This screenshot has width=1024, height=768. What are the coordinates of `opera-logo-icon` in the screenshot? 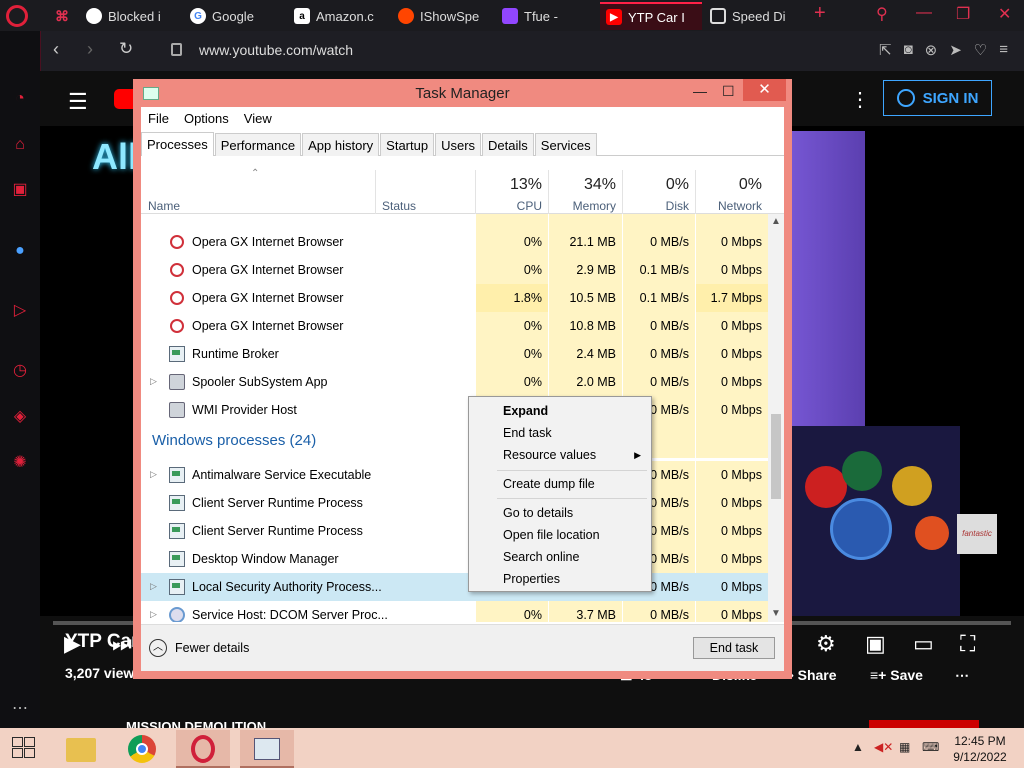 It's located at (17, 16).